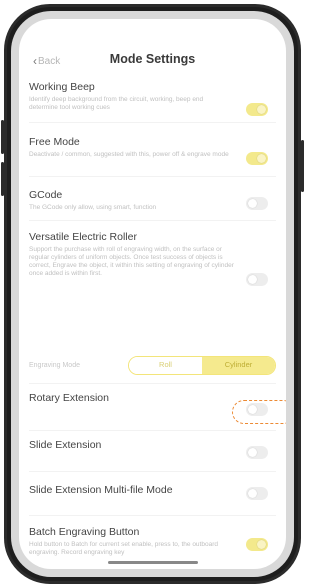 The width and height of the screenshot is (320, 588). I want to click on setting-slide-extension-multifile: Slide Extension Multi-file Mode, so click(152, 492).